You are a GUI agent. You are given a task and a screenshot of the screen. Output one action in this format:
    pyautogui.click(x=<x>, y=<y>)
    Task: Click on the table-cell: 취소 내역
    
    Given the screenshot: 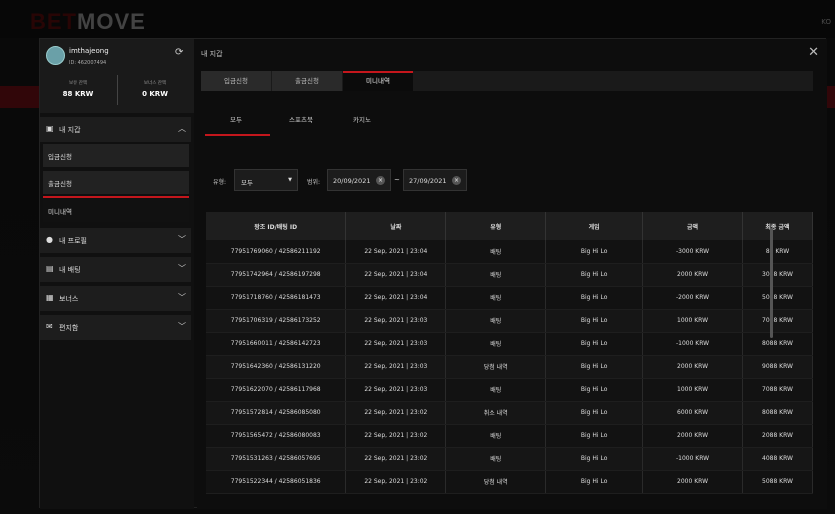 What is the action you would take?
    pyautogui.click(x=496, y=413)
    